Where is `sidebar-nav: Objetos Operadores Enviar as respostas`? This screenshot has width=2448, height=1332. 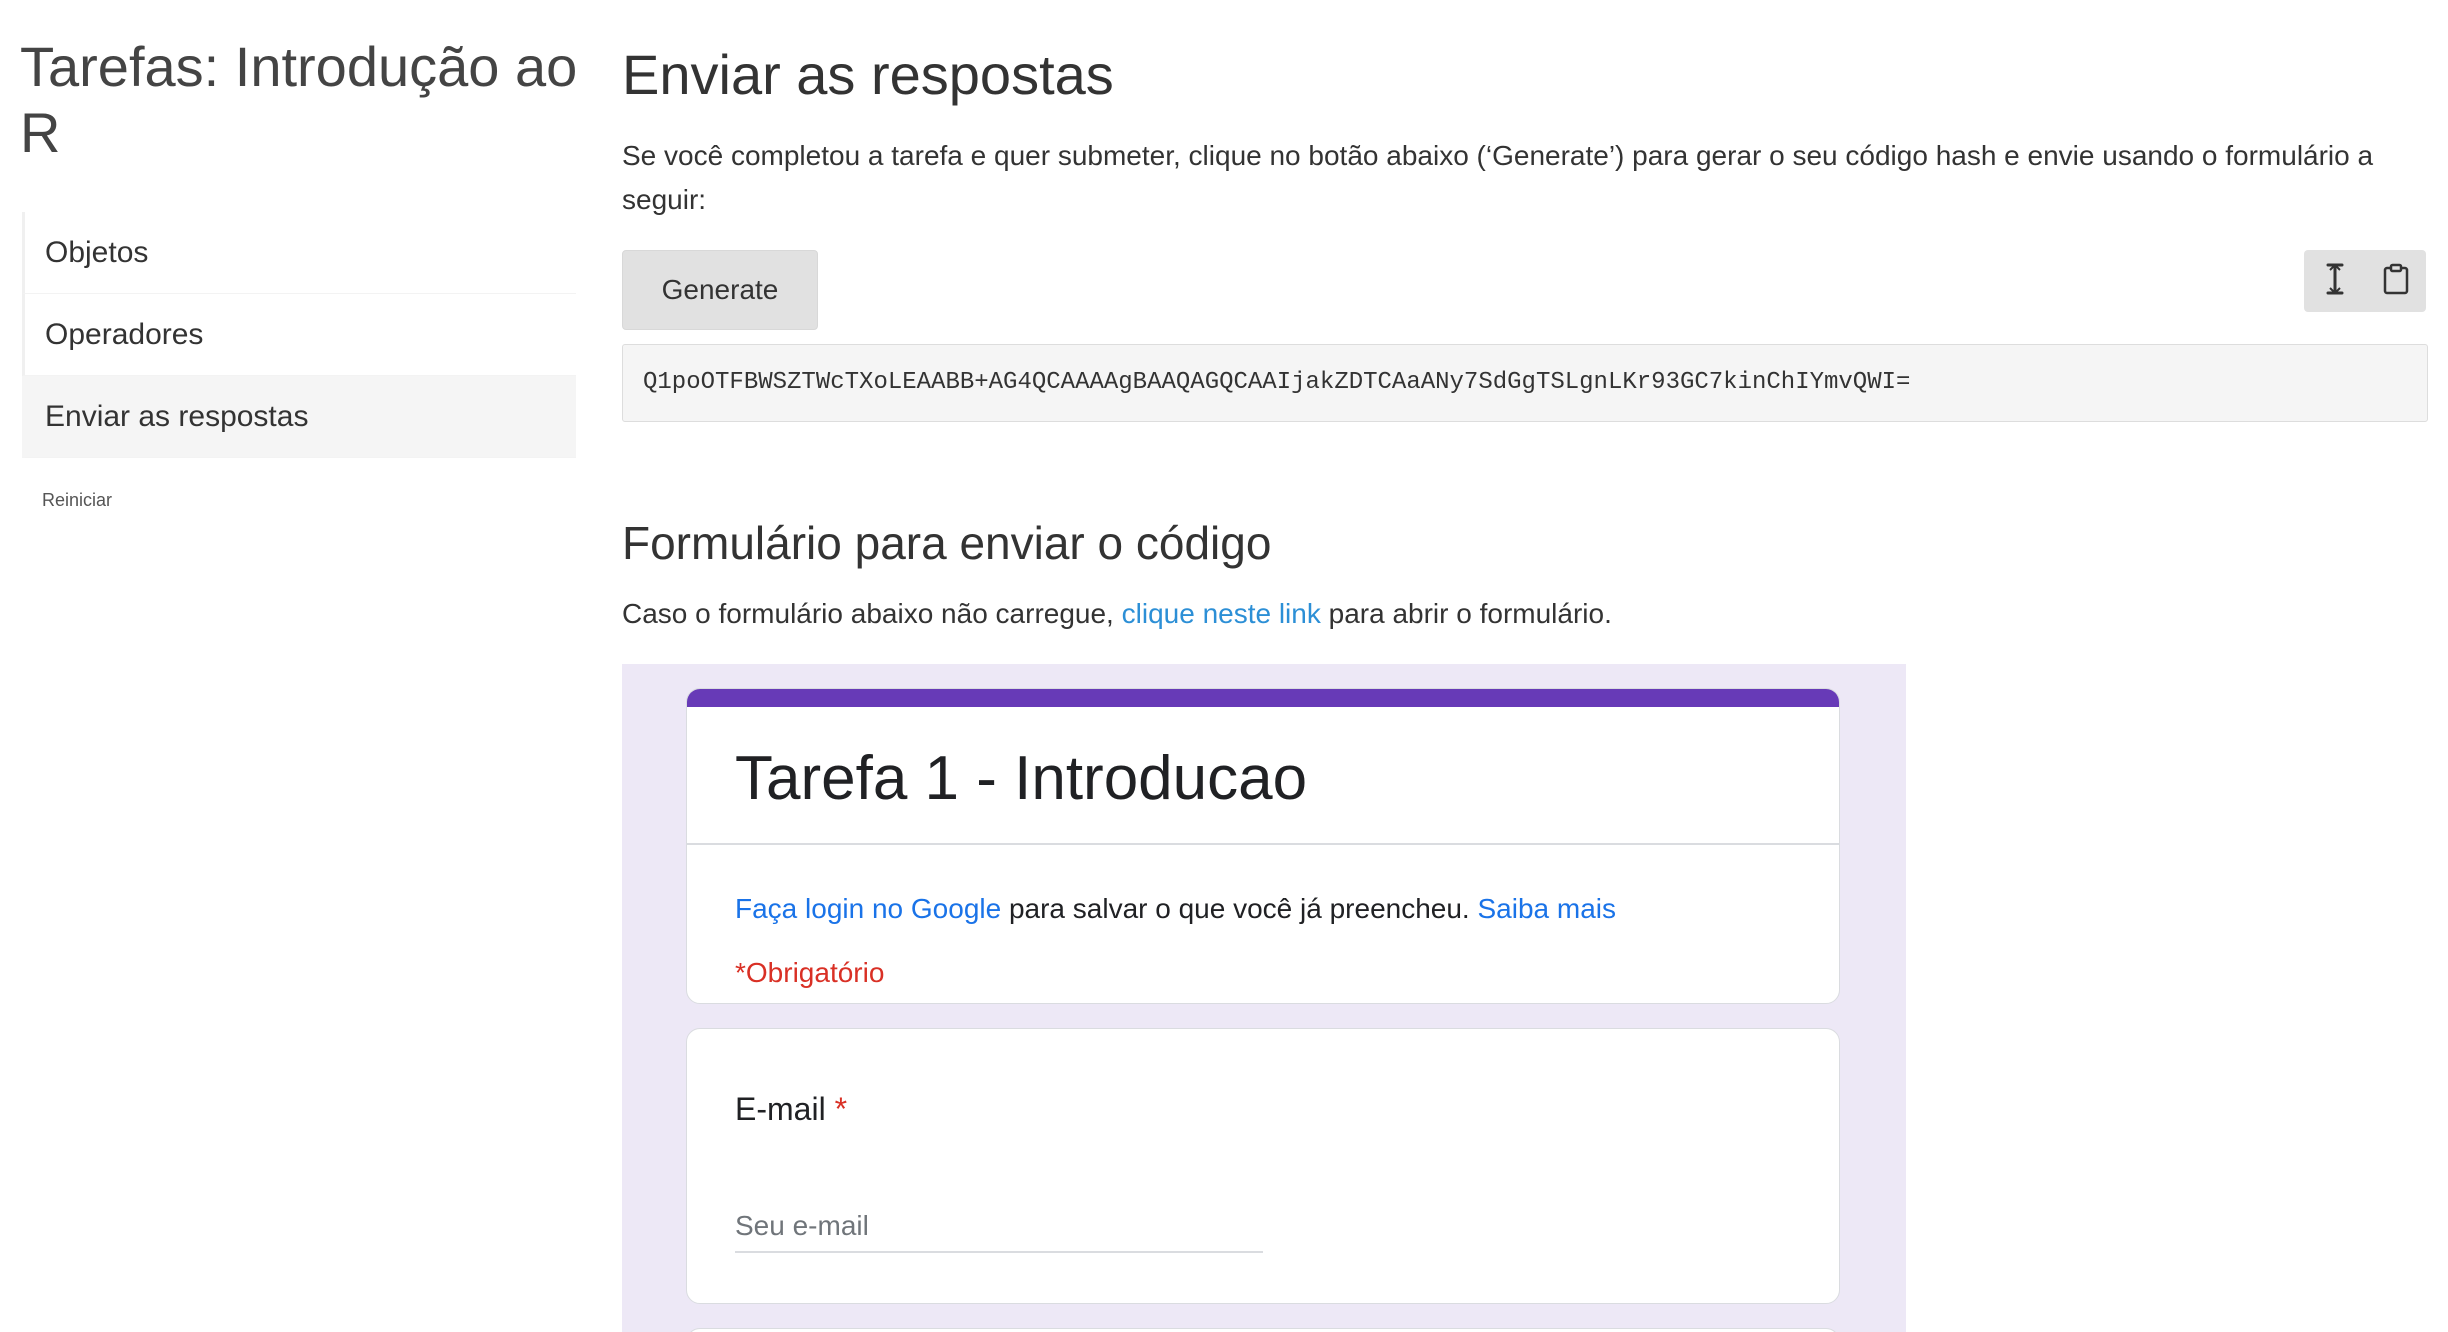 sidebar-nav: Objetos Operadores Enviar as respostas is located at coordinates (299, 335).